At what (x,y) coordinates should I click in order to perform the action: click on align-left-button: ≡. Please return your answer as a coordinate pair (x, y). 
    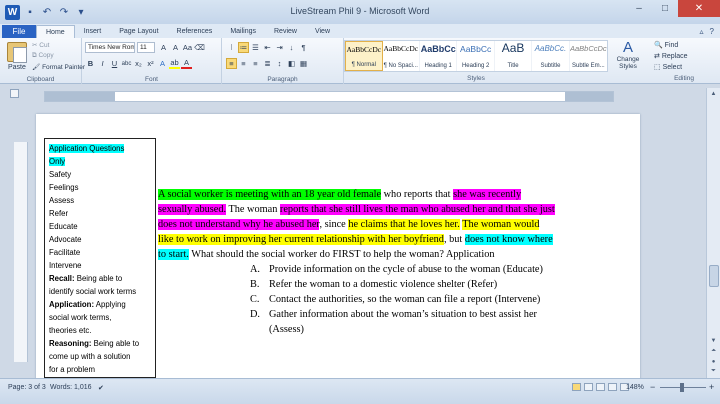
    Looking at the image, I should click on (231, 63).